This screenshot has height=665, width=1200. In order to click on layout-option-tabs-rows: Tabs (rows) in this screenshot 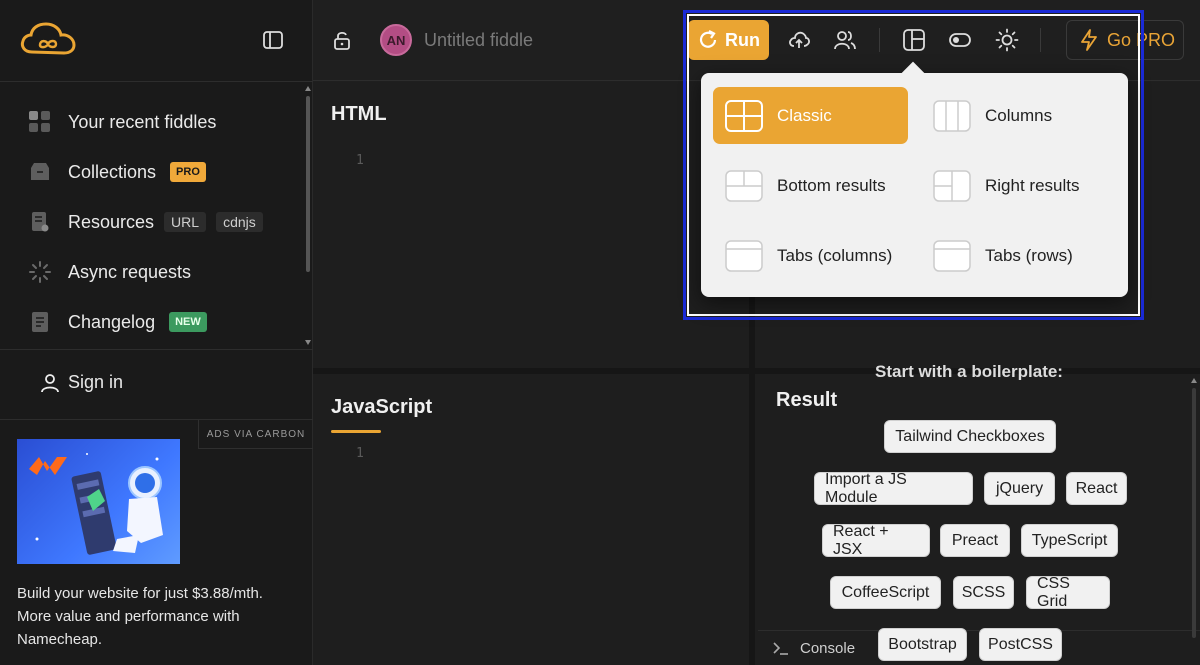, I will do `click(1018, 255)`.